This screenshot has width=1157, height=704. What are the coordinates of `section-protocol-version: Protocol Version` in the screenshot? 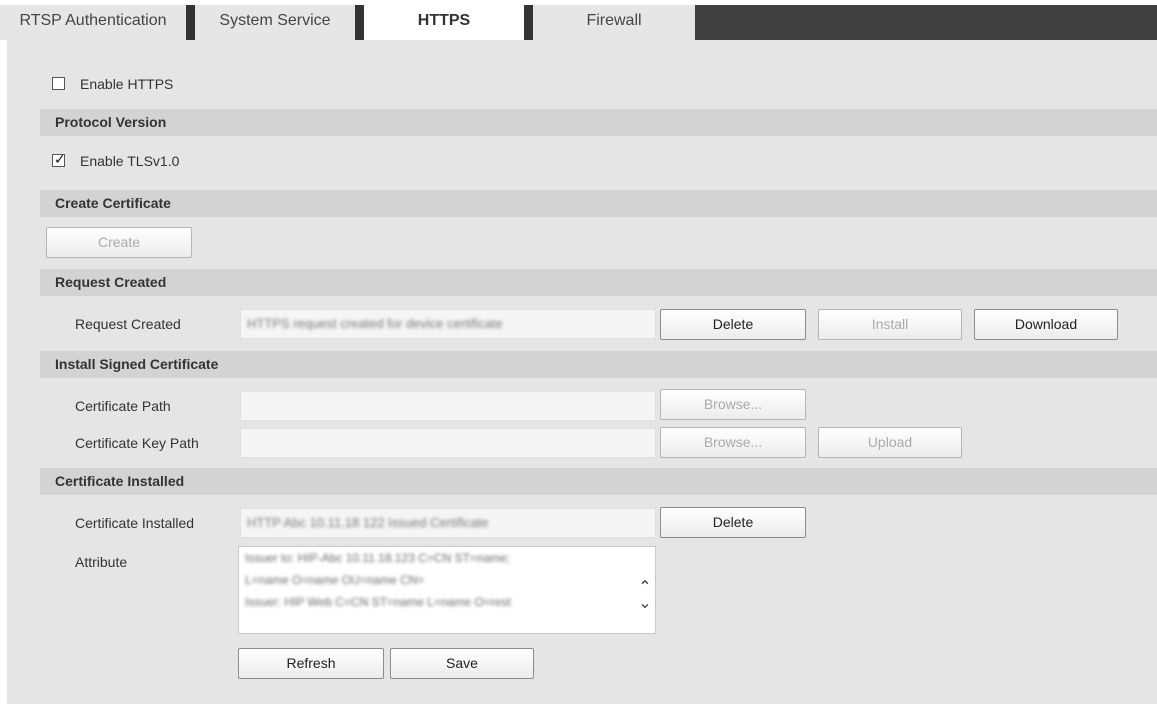 It's located at (598, 122).